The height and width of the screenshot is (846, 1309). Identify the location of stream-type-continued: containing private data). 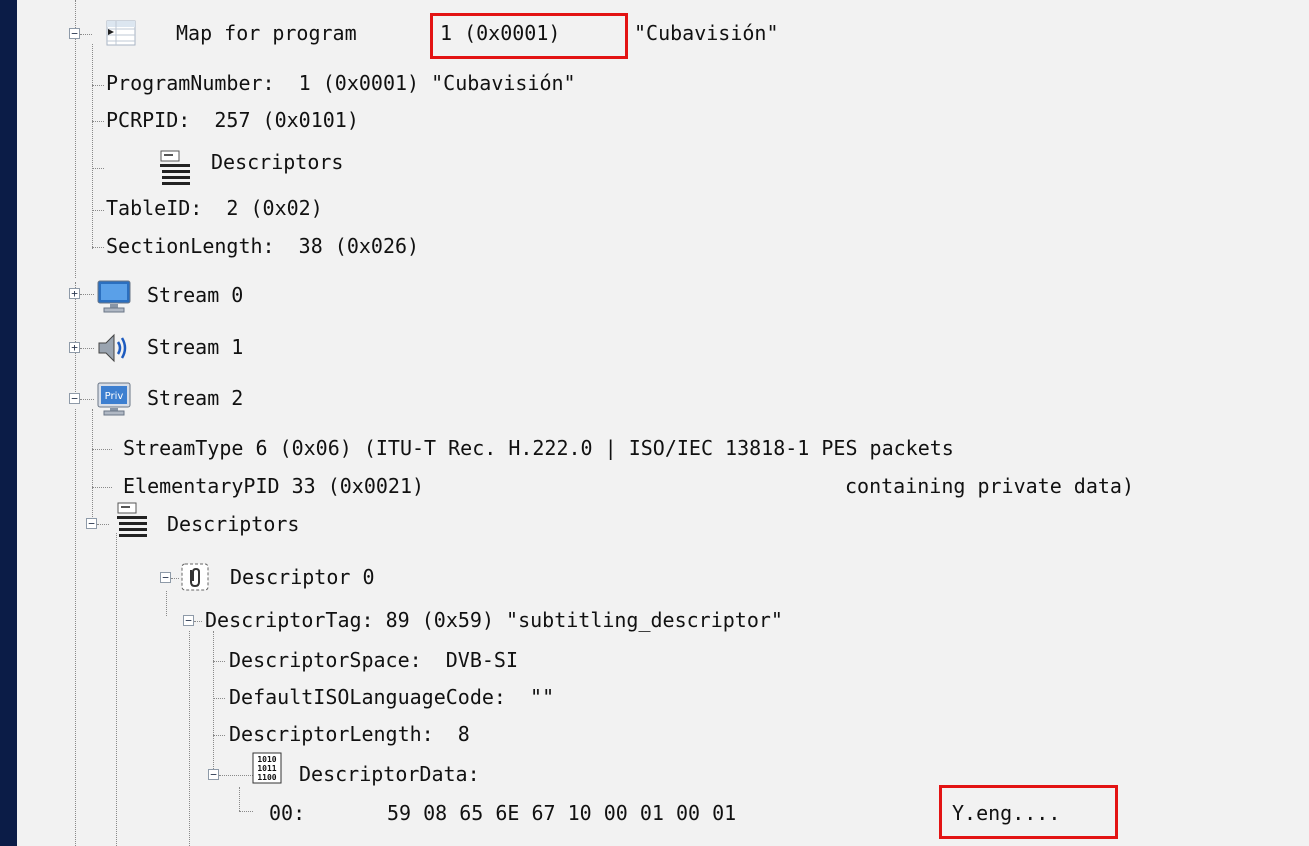
(989, 486).